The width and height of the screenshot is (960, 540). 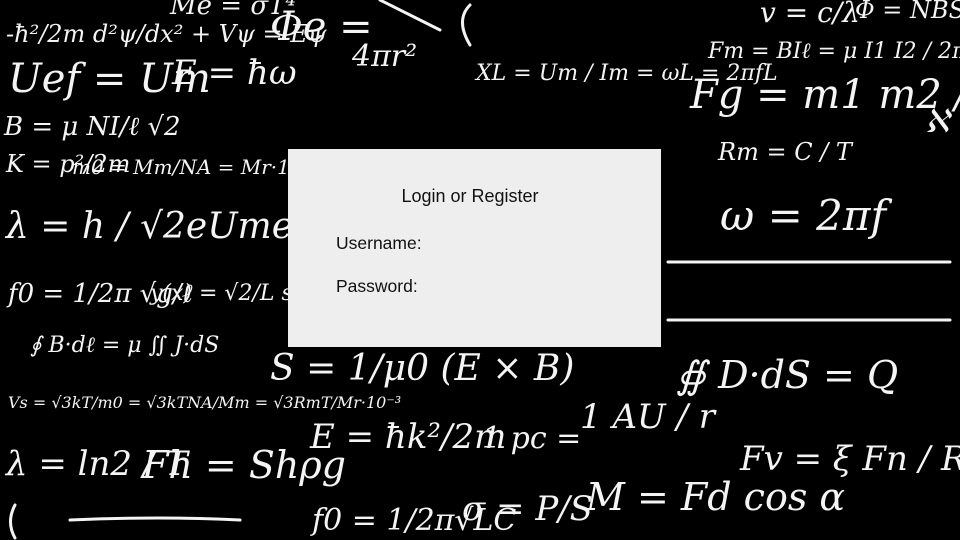 What do you see at coordinates (234, 73) in the screenshot?
I see `formula: E = ħω` at bounding box center [234, 73].